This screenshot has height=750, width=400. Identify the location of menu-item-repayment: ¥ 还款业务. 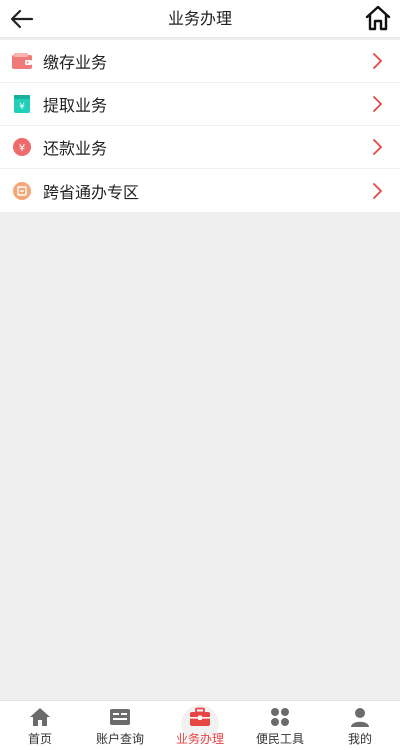
(200, 147).